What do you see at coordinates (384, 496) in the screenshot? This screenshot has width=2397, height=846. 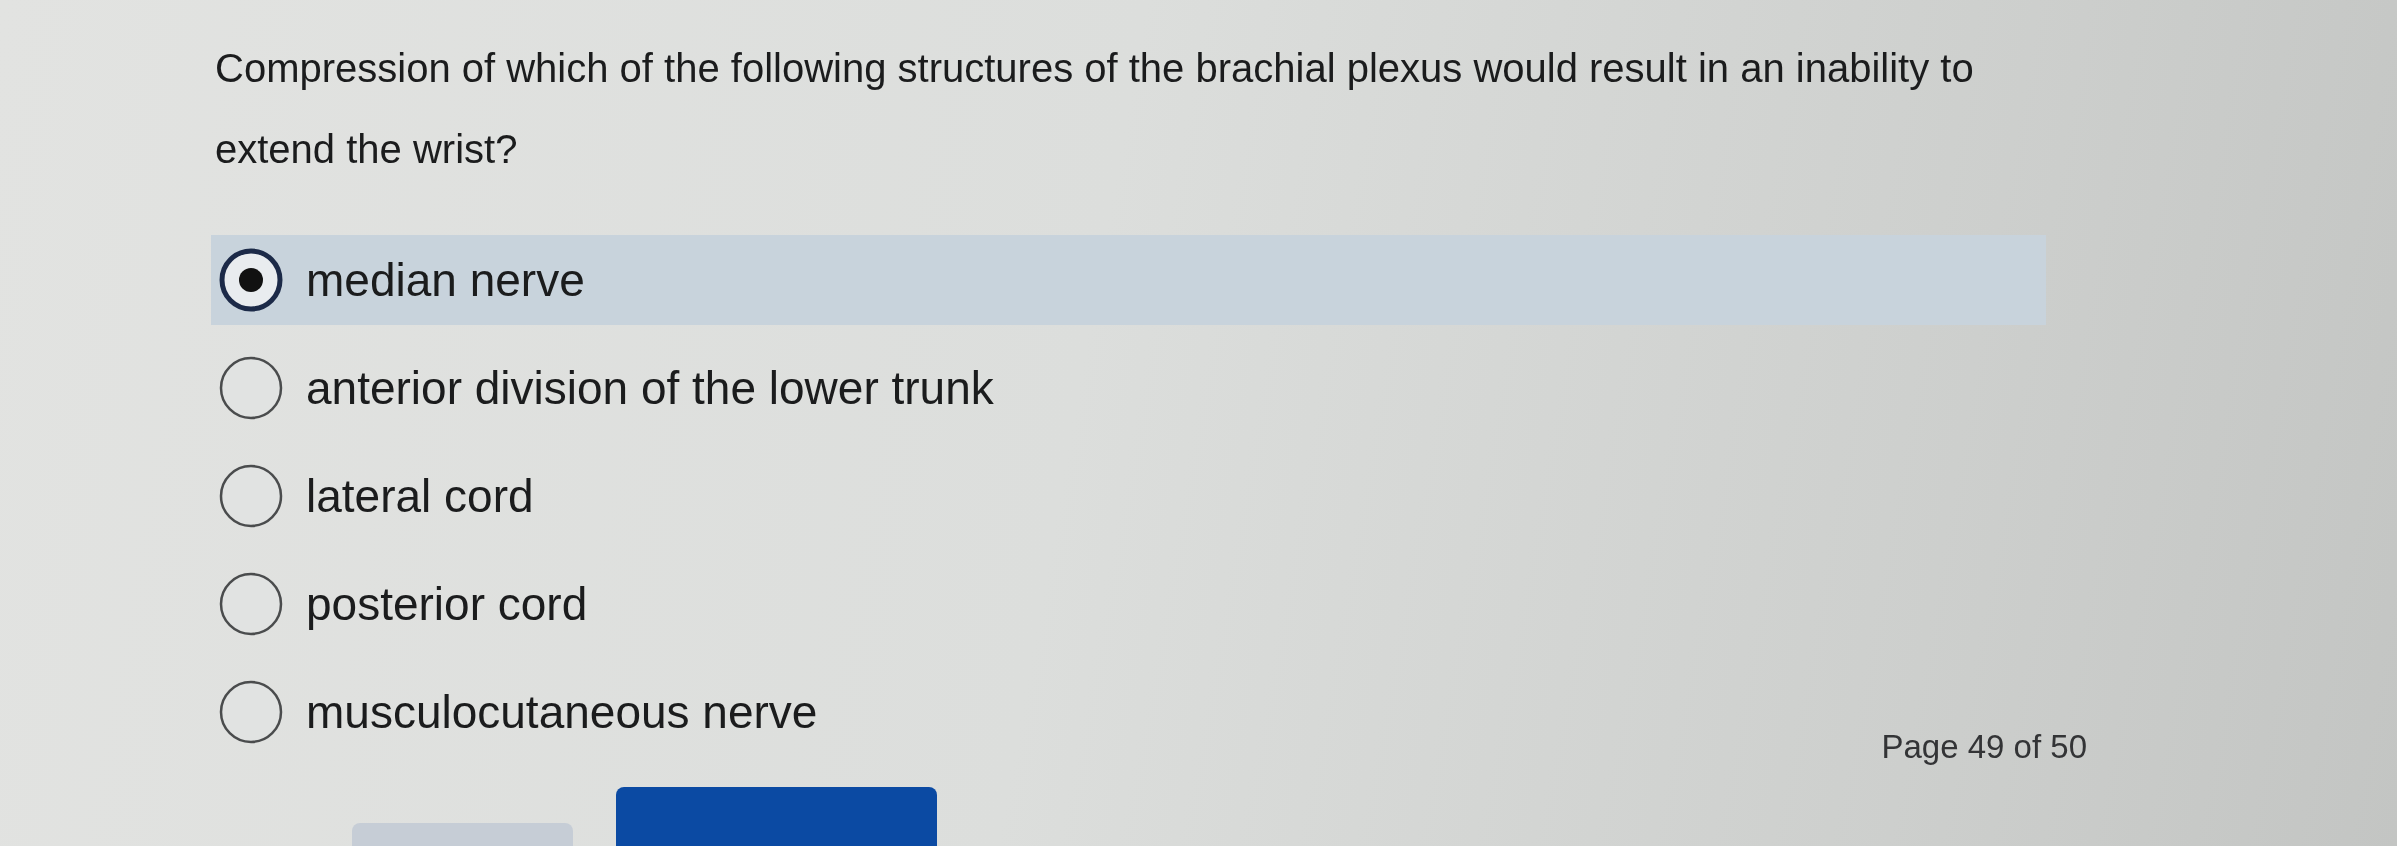 I see `answer-option: lateral cord` at bounding box center [384, 496].